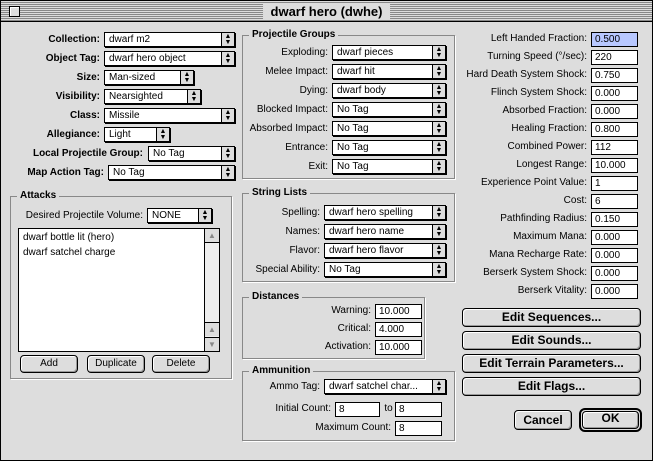  Describe the element at coordinates (389, 71) in the screenshot. I see `melee-impact-popup: dwarf hit ▲ ▼` at that location.